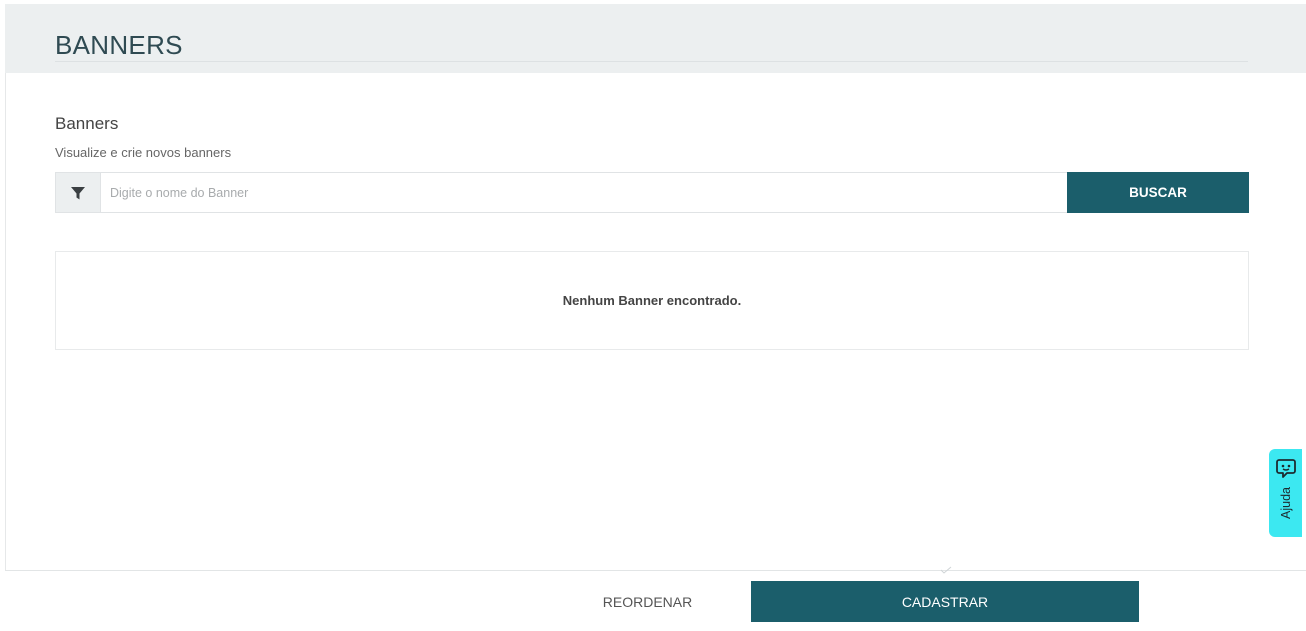 This screenshot has height=631, width=1306. What do you see at coordinates (1158, 192) in the screenshot?
I see `search-button: BUSCAR` at bounding box center [1158, 192].